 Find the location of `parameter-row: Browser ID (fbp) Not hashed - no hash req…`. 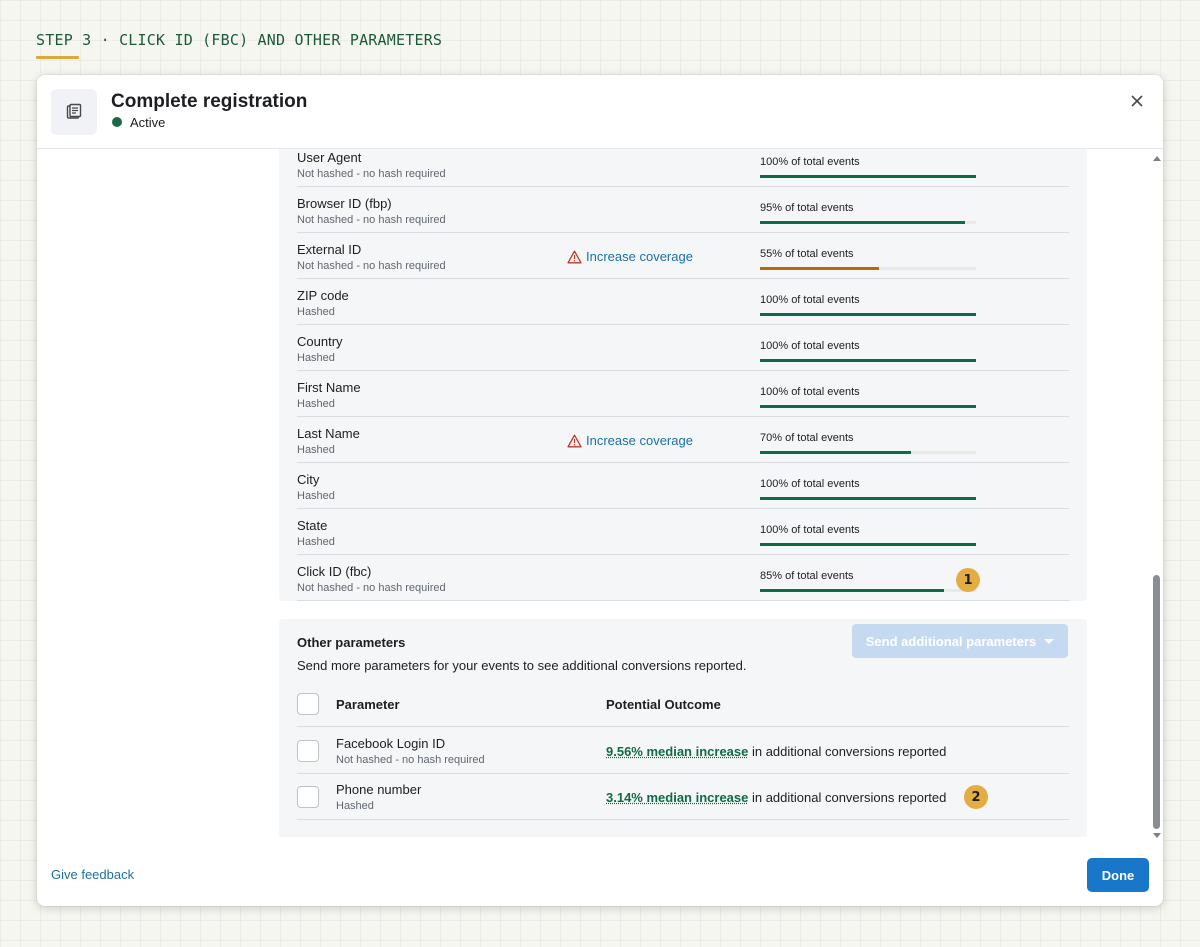

parameter-row: Browser ID (fbp) Not hashed - no hash req… is located at coordinates (683, 210).